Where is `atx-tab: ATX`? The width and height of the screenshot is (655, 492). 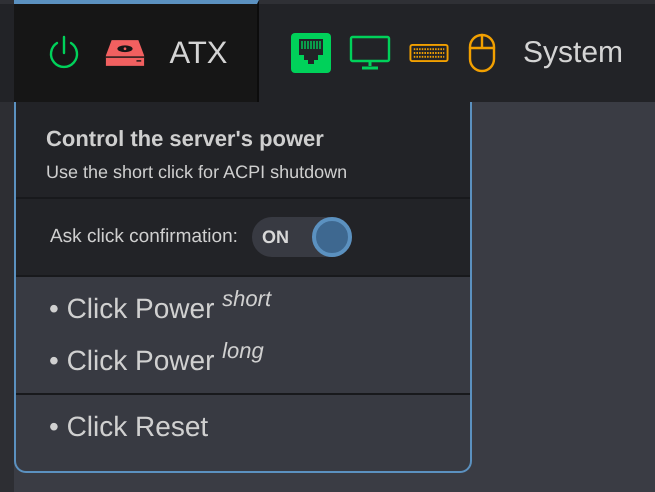
atx-tab: ATX is located at coordinates (136, 51).